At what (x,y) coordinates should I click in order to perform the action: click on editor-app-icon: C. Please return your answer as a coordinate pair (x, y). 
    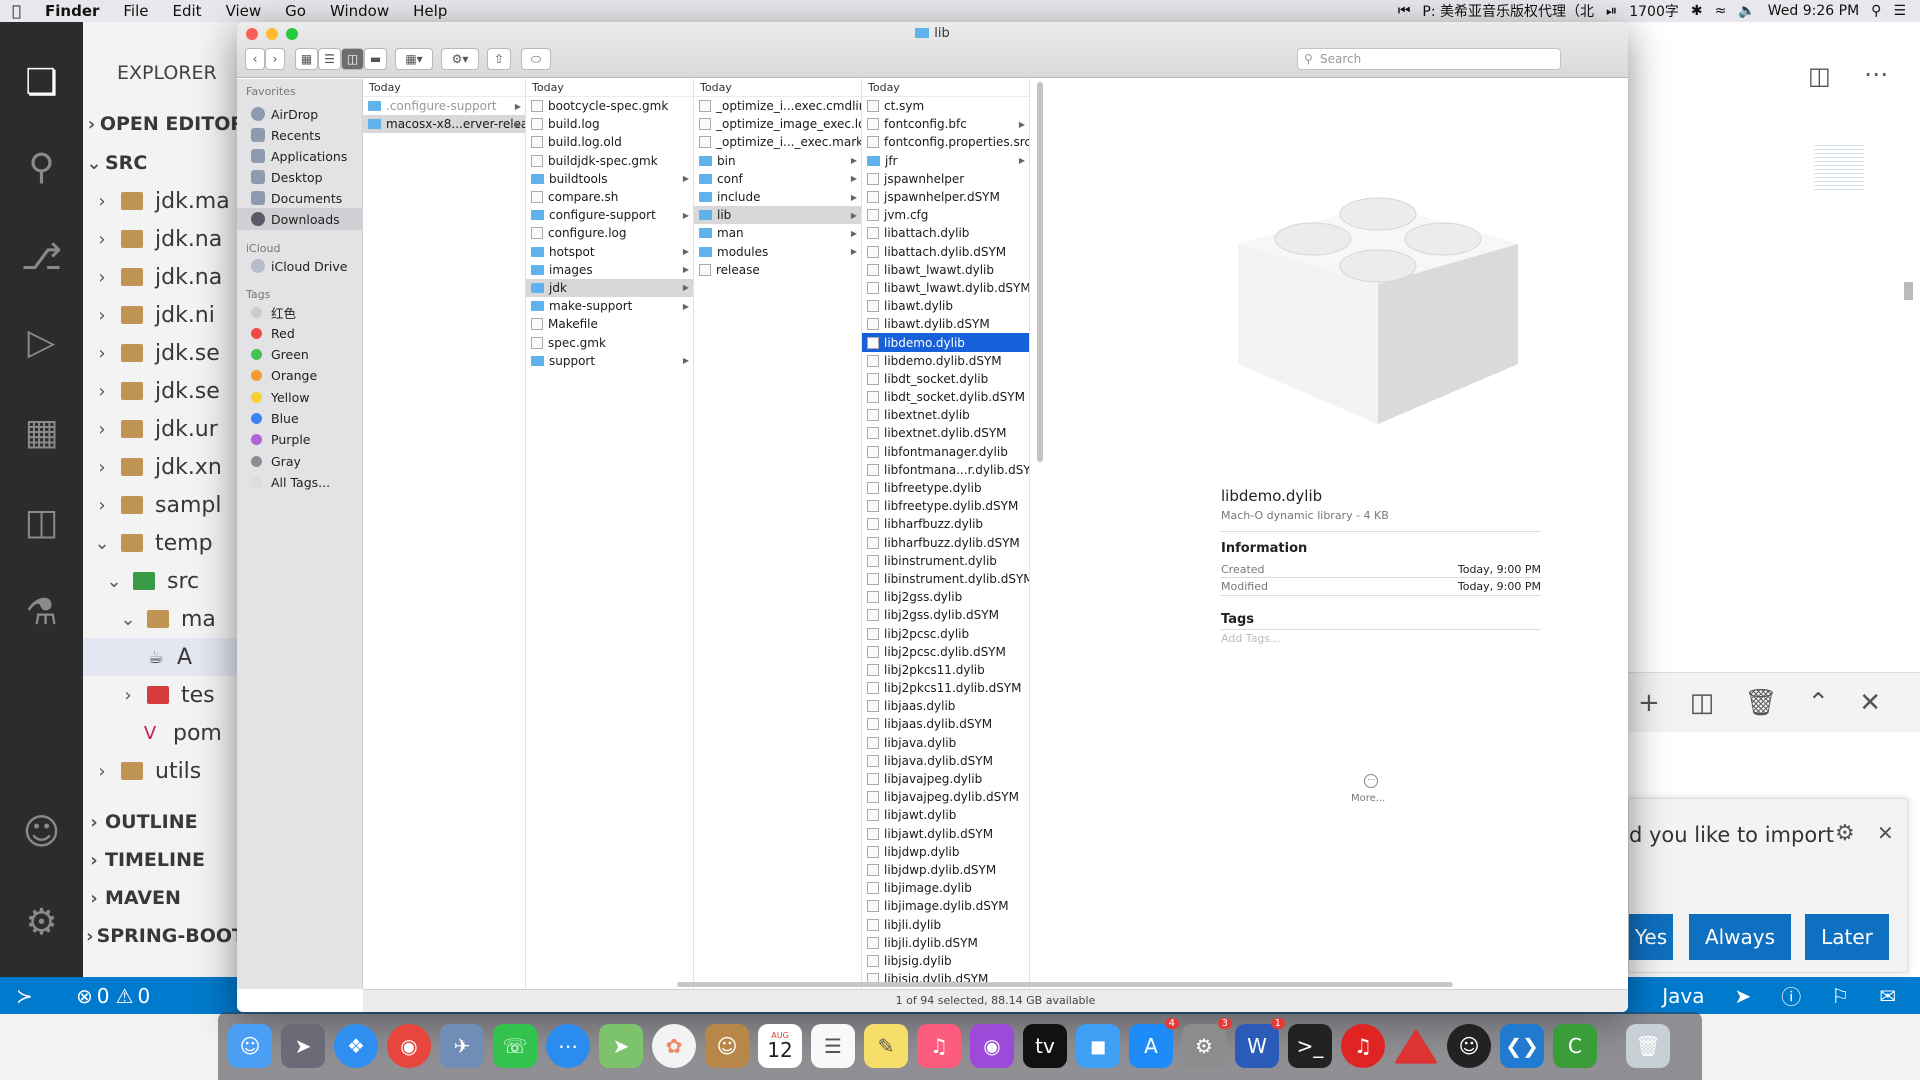
    Looking at the image, I should click on (1575, 1046).